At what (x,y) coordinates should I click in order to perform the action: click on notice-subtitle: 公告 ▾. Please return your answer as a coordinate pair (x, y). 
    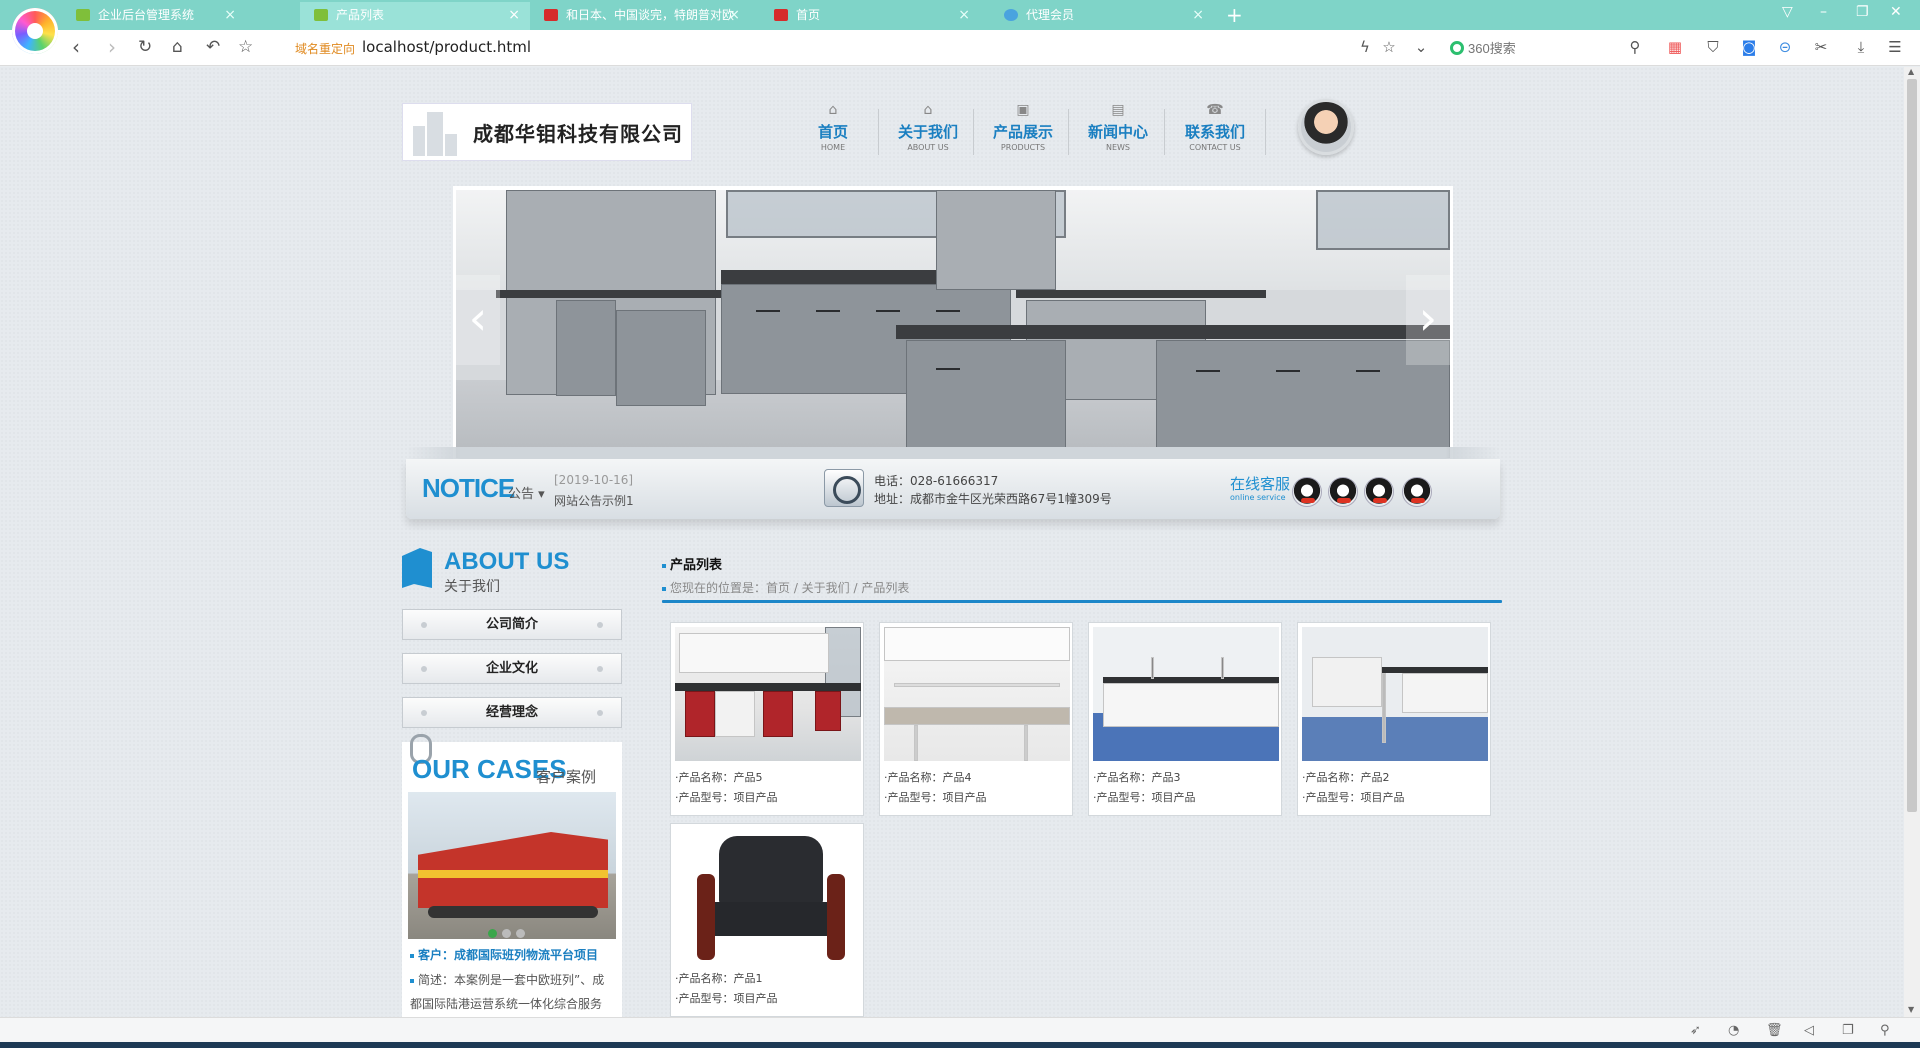
    Looking at the image, I should click on (526, 492).